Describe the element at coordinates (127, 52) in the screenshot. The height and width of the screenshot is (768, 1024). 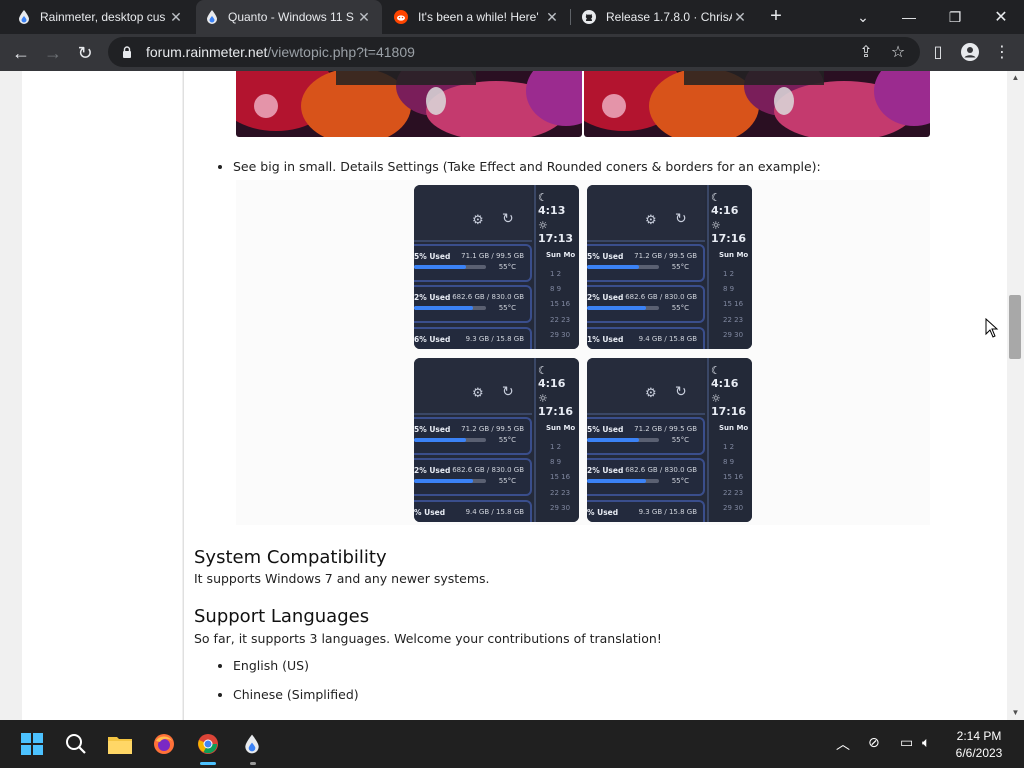
I see `lock-icon` at that location.